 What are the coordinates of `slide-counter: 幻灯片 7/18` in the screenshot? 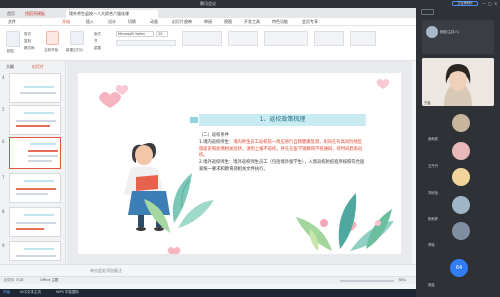 It's located at (14, 280).